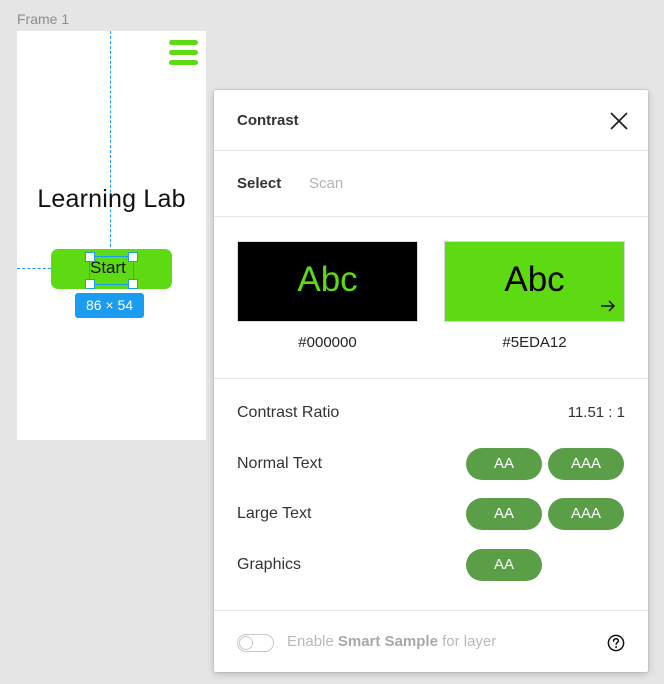 This screenshot has height=684, width=664. I want to click on panel-header: Contrast, so click(431, 120).